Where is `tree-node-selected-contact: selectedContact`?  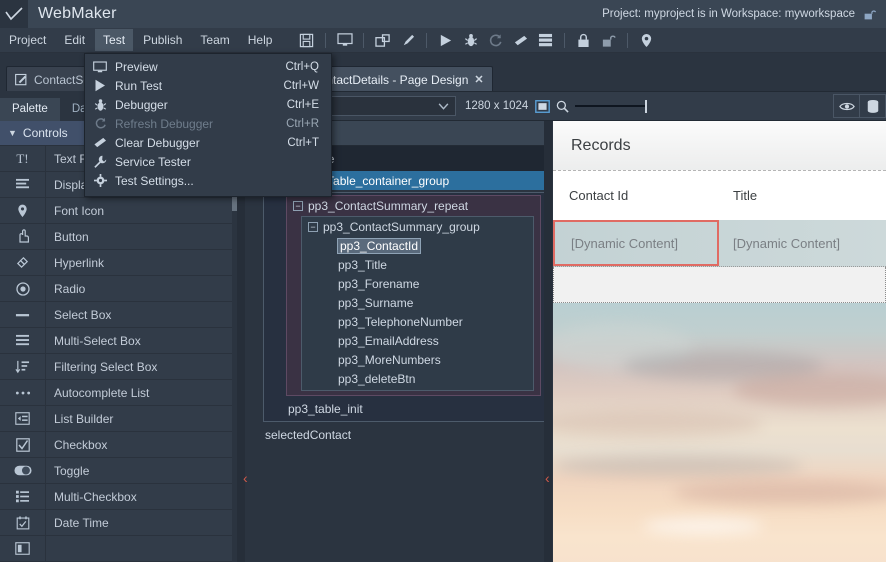
tree-node-selected-contact: selectedContact is located at coordinates (402, 434).